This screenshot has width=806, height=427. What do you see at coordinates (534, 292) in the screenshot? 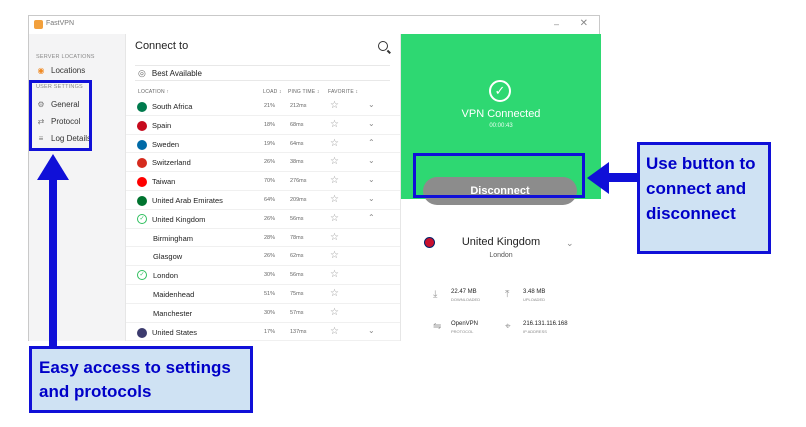
I see `stat-value: 3.48 MB` at bounding box center [534, 292].